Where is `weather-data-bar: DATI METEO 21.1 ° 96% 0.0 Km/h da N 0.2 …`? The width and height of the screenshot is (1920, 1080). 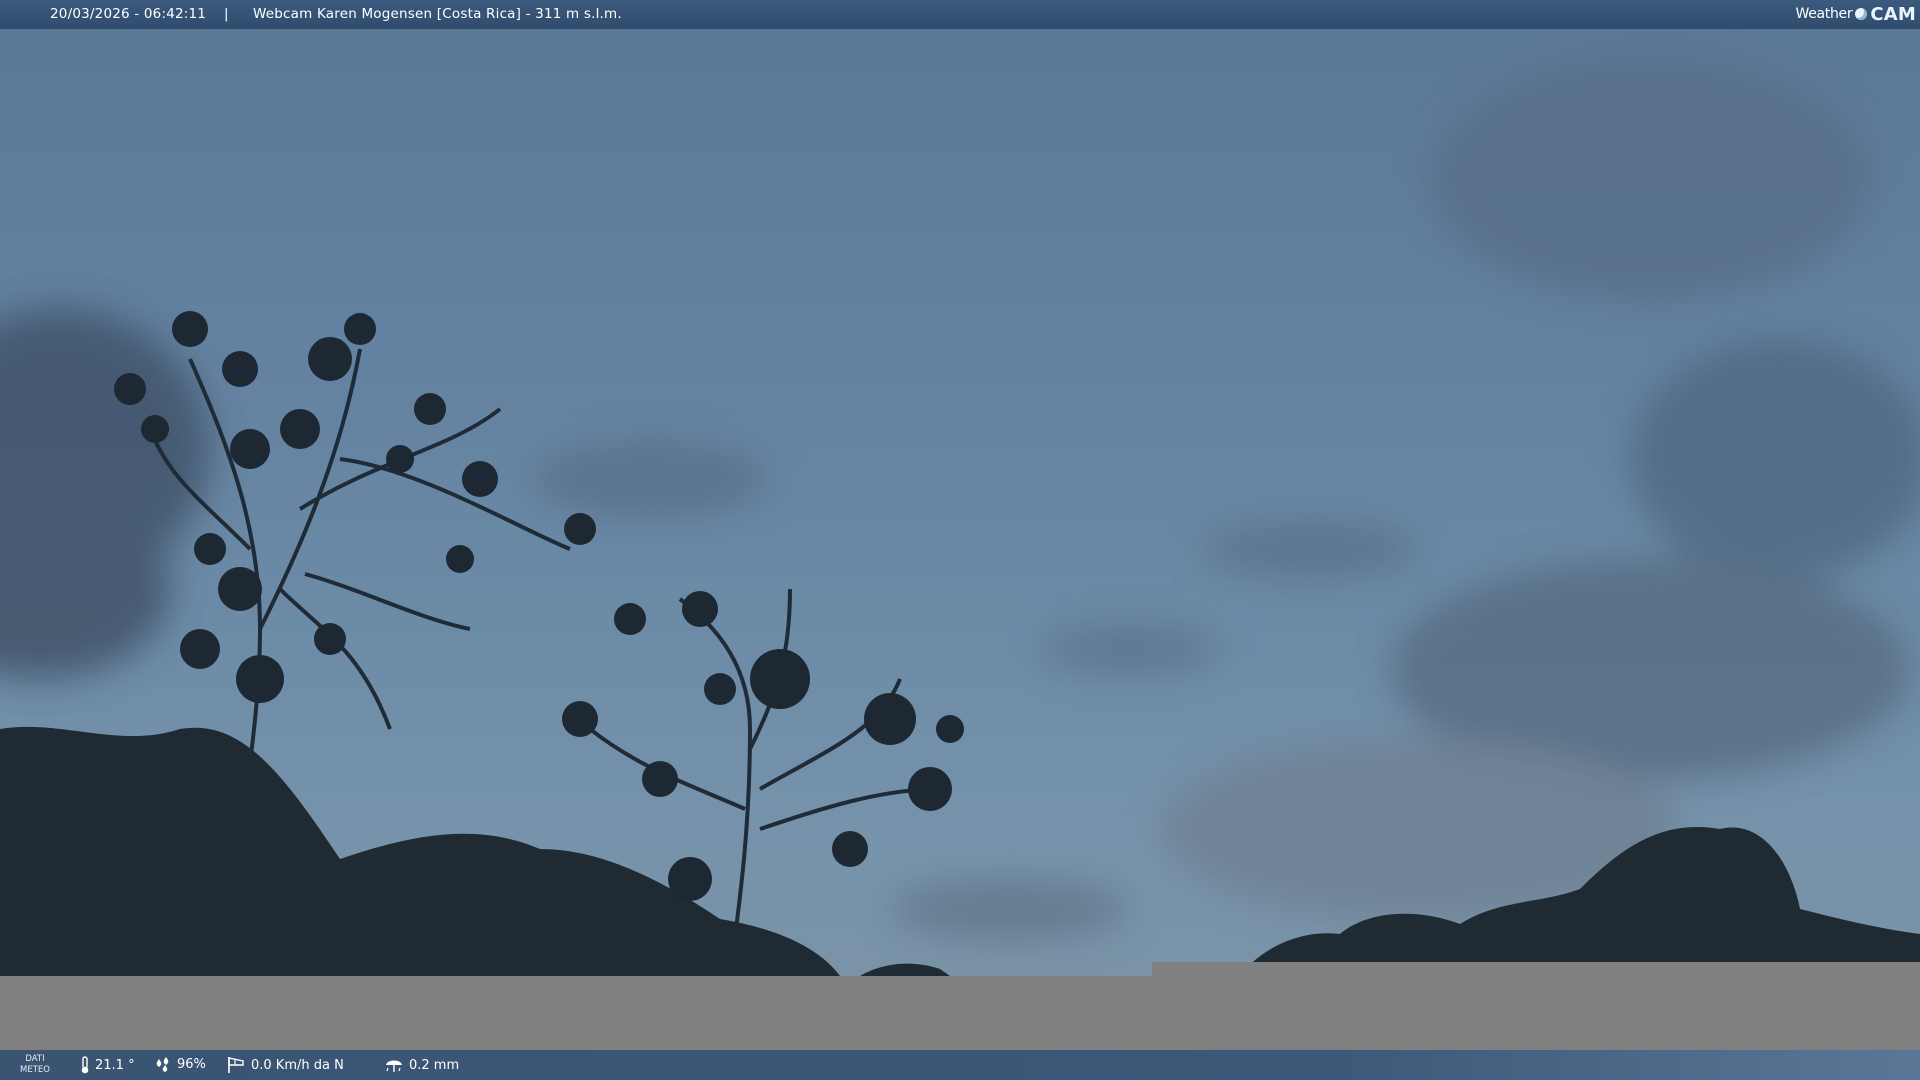
weather-data-bar: DATI METEO 21.1 ° 96% 0.0 Km/h da N 0.2 … is located at coordinates (960, 1065).